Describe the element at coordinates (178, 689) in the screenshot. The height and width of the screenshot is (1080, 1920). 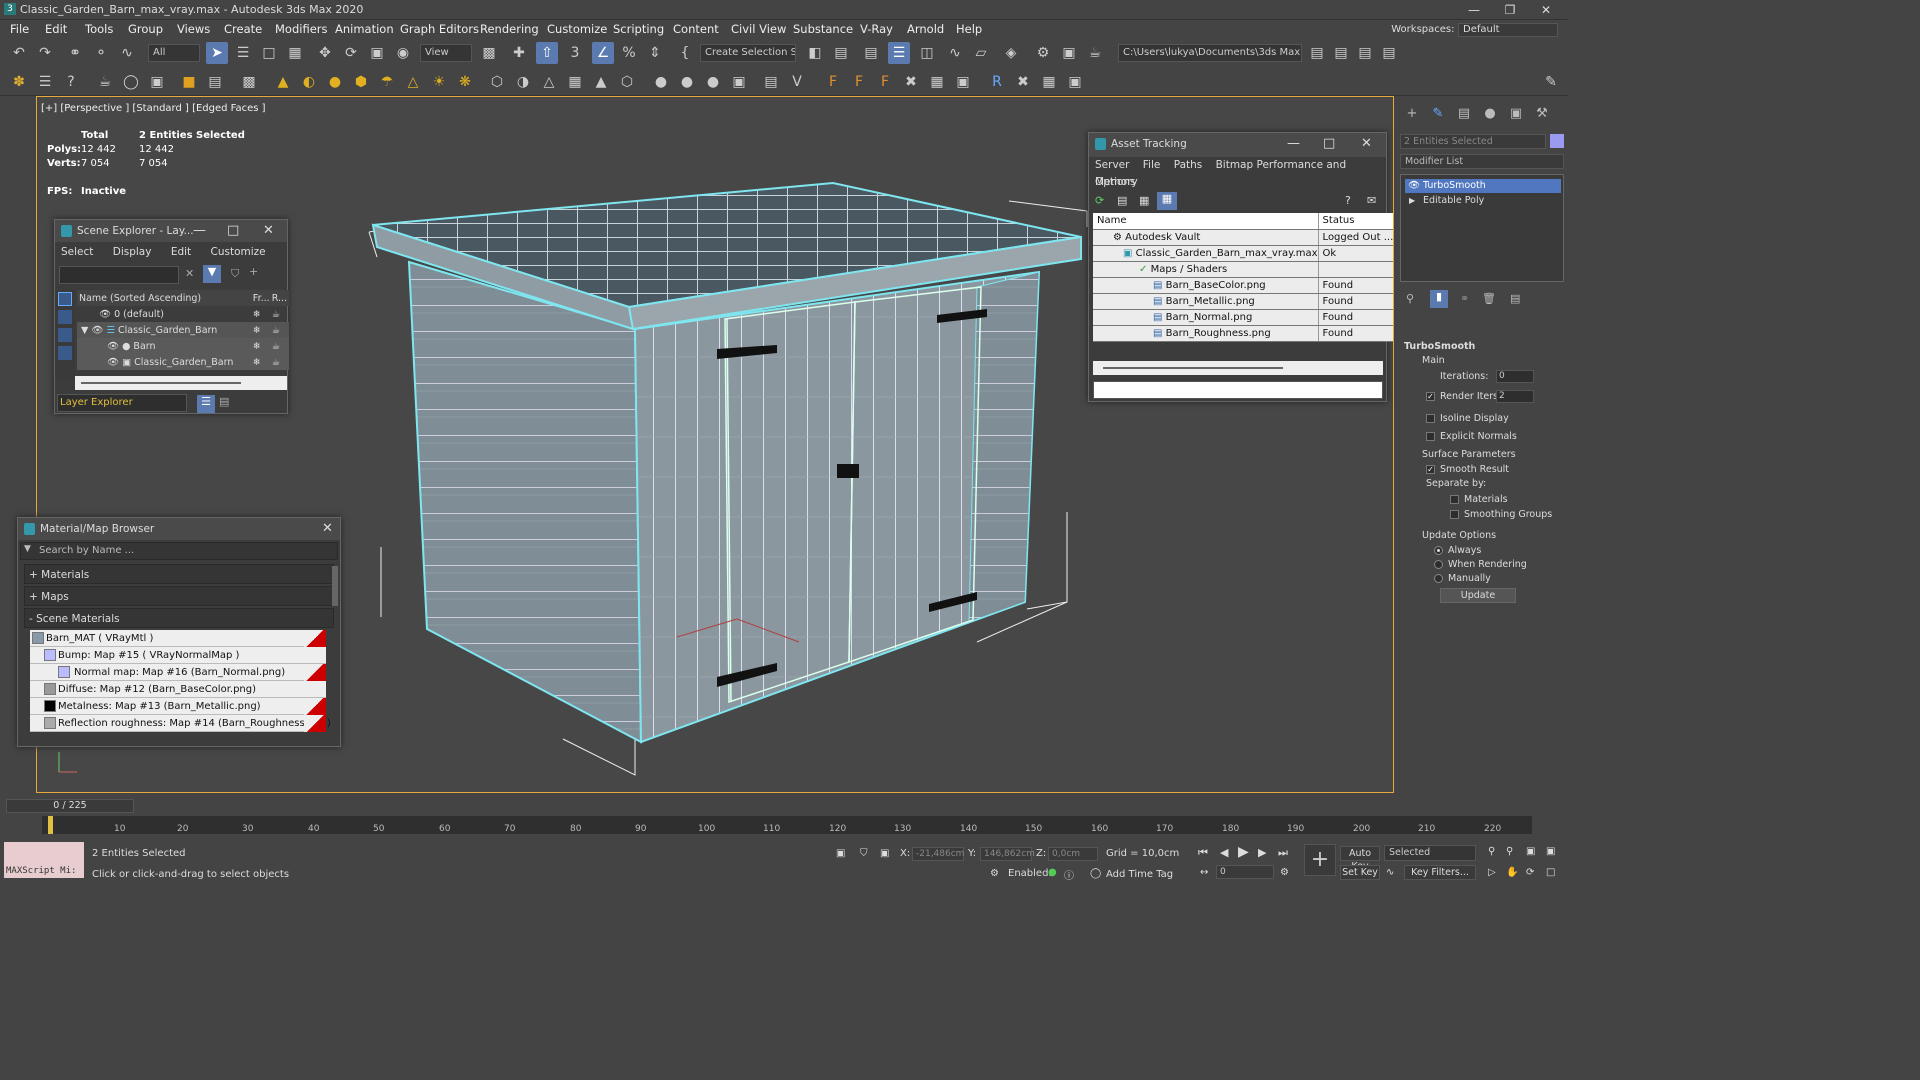
I see `material-item: Diffuse: Map #12 (Barn_BaseColor.png)` at that location.